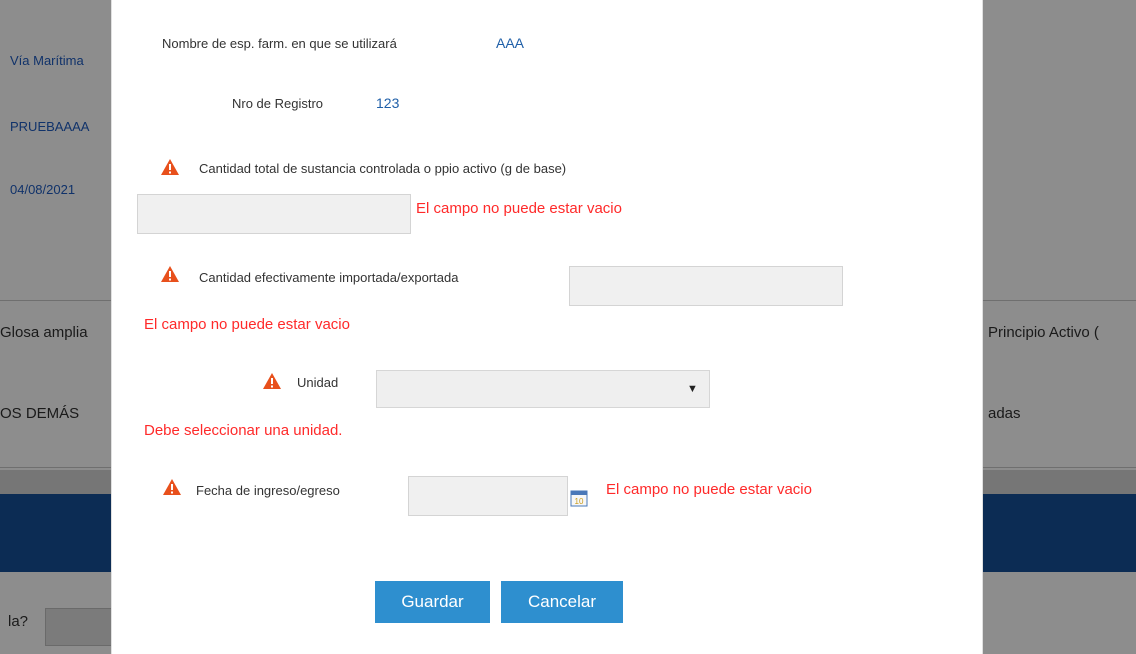 This screenshot has height=654, width=1136. Describe the element at coordinates (1004, 413) in the screenshot. I see `bg-cell-right: adas` at that location.